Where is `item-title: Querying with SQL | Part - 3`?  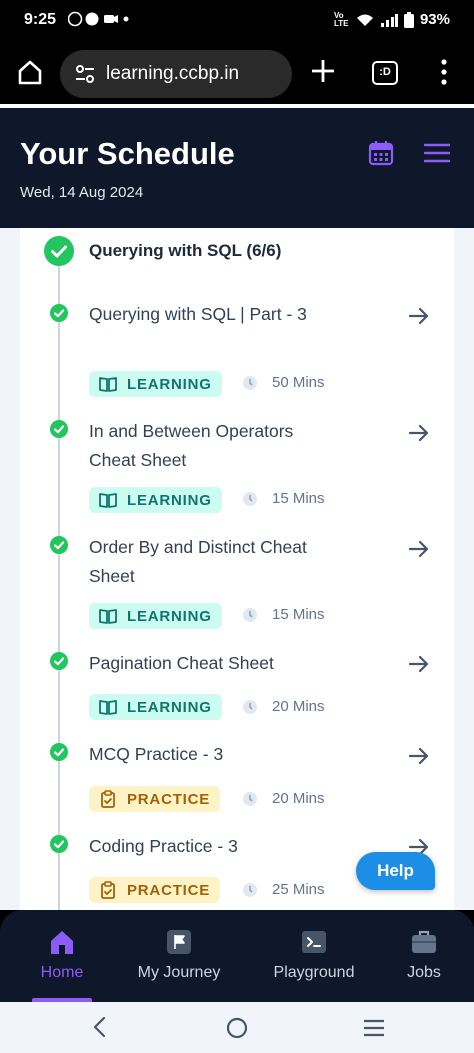 item-title: Querying with SQL | Part - 3 is located at coordinates (209, 314).